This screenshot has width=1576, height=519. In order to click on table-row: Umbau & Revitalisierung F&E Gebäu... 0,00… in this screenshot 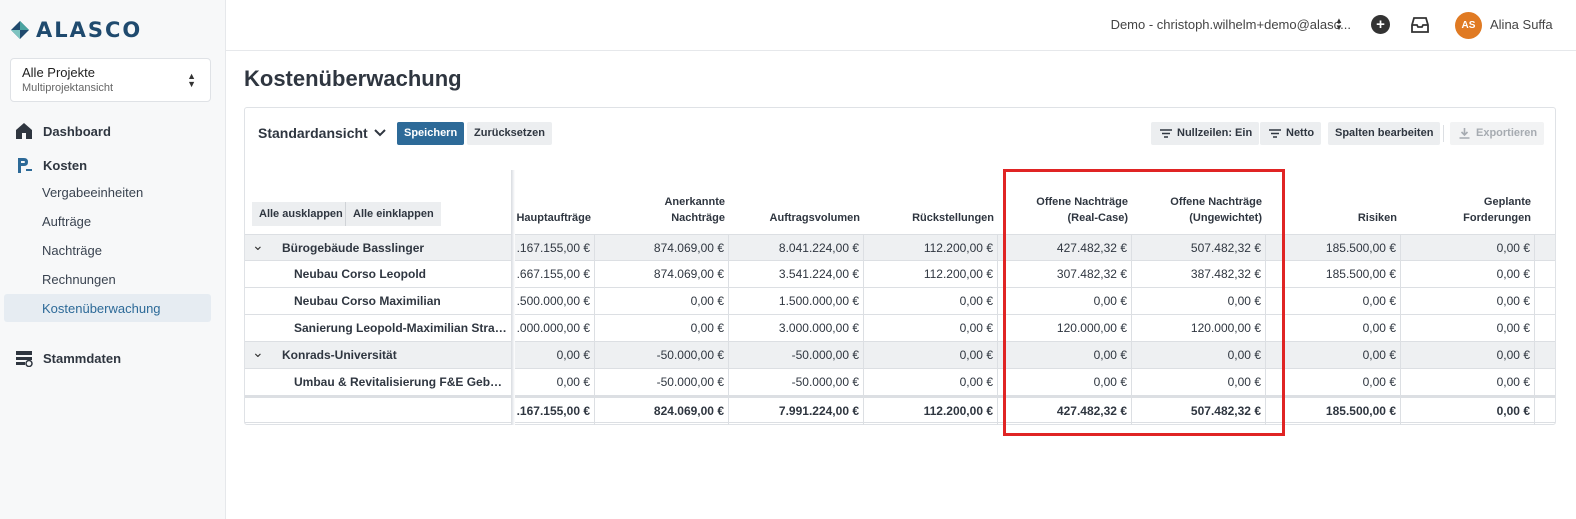, I will do `click(900, 382)`.